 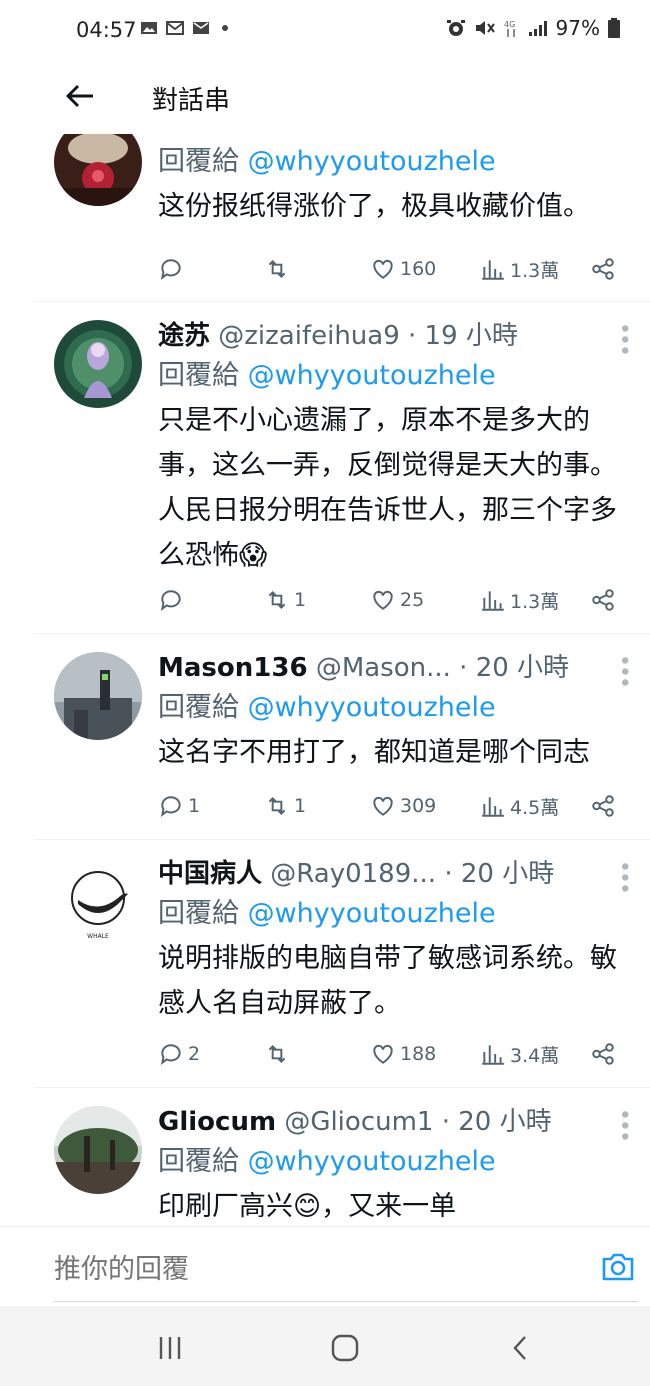 I want to click on handle: @zizaifeihua9, so click(x=308, y=336).